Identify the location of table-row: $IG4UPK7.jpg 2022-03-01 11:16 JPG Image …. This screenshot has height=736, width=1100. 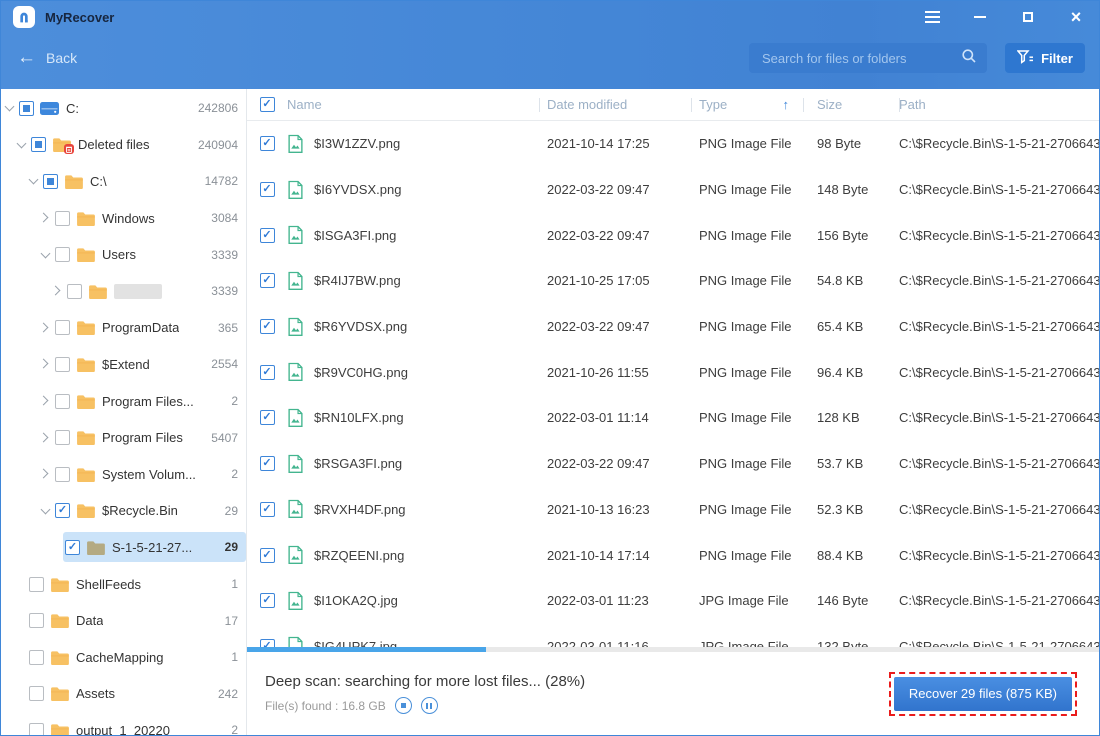
(673, 635).